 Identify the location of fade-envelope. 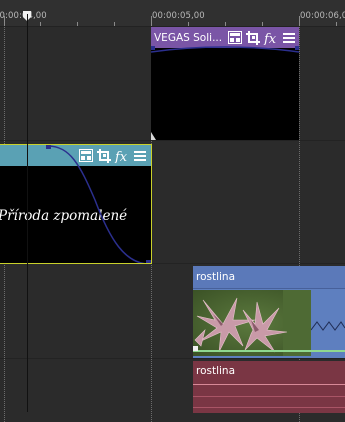
(225, 83).